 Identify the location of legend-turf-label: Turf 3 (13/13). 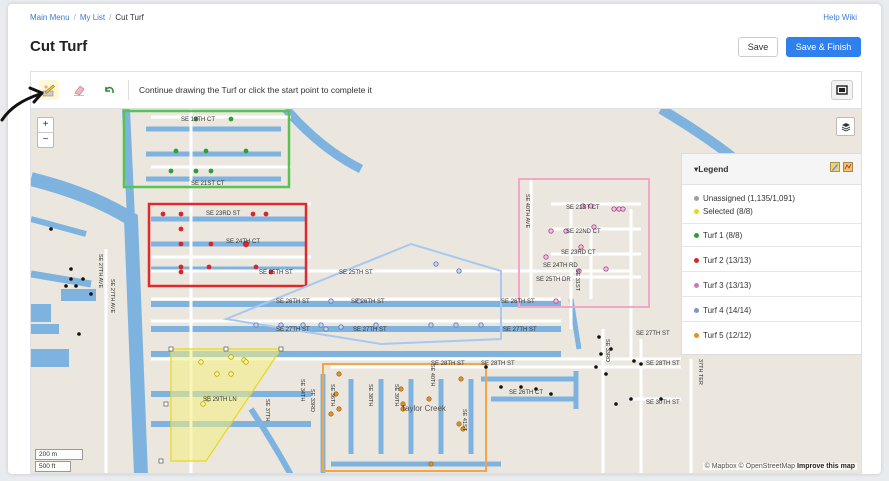
(727, 285).